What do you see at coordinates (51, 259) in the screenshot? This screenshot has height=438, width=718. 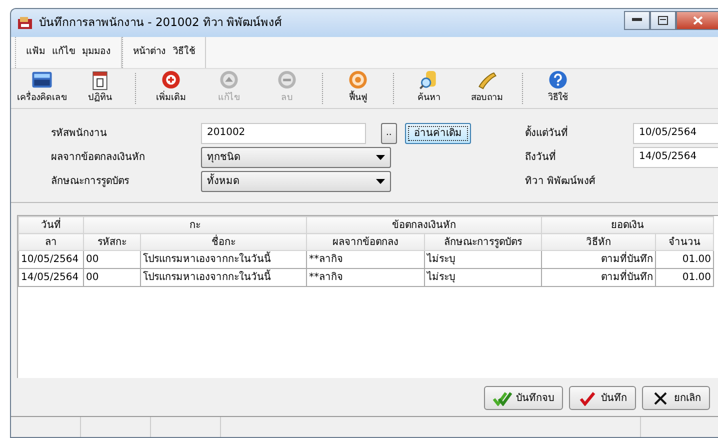 I see `table-cell: 10/05/2564` at bounding box center [51, 259].